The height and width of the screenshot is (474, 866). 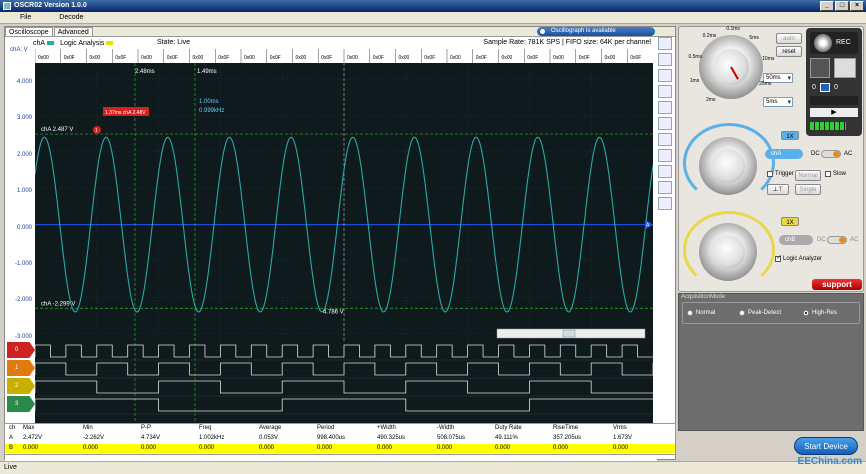 What do you see at coordinates (840, 174) in the screenshot?
I see `slow-label: Slow` at bounding box center [840, 174].